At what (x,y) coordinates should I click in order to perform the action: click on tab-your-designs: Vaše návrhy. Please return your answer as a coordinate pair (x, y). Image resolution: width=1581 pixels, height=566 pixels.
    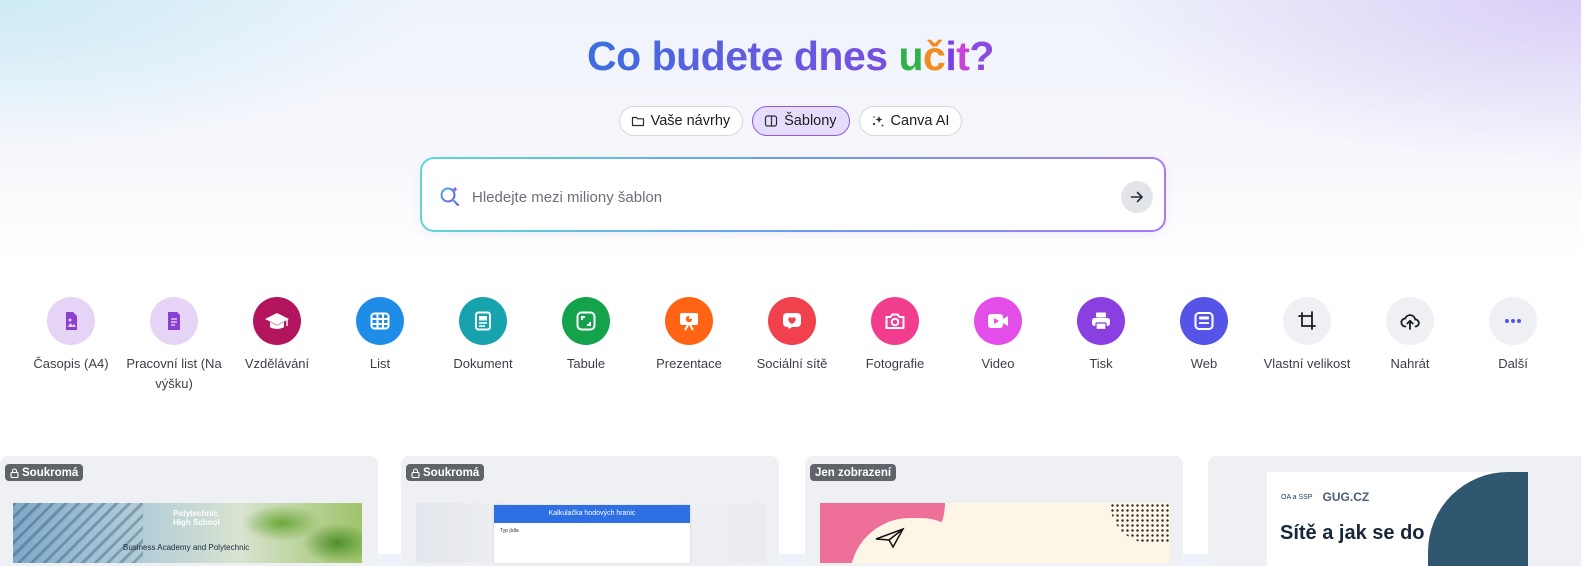
    Looking at the image, I should click on (681, 121).